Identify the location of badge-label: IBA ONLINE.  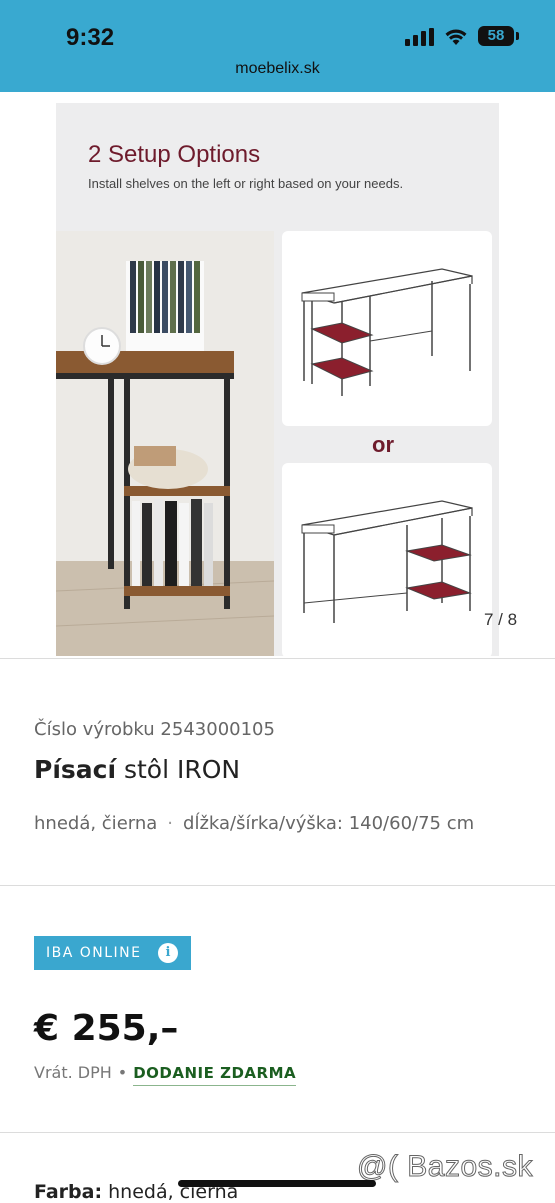
(94, 953).